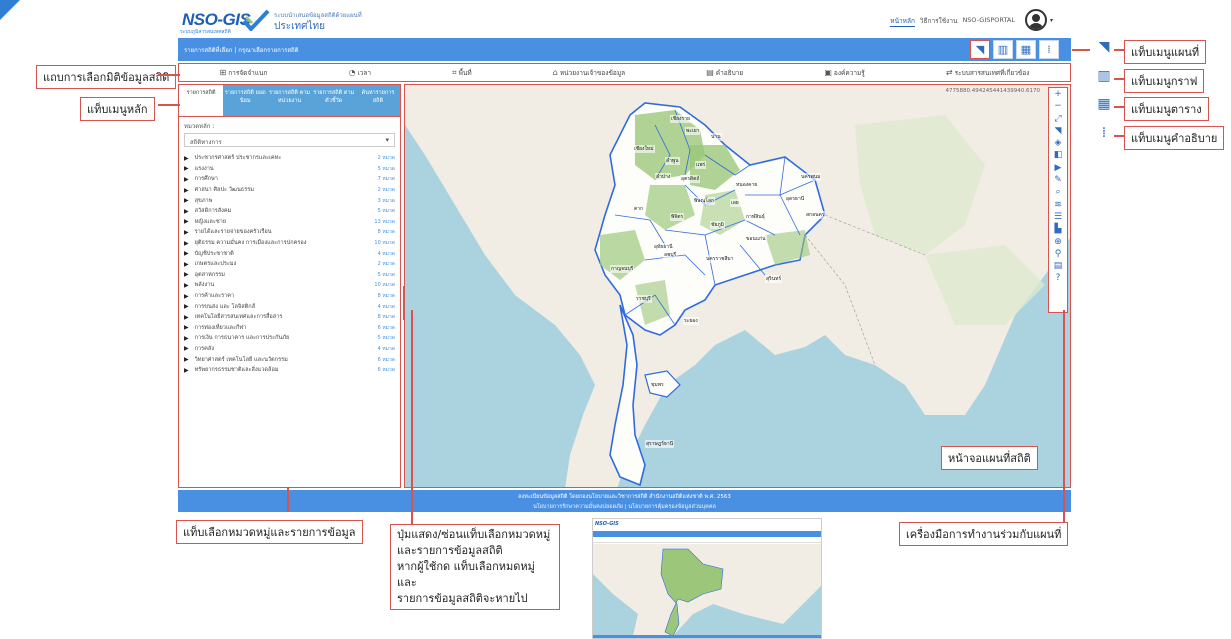 The image size is (1231, 639). What do you see at coordinates (386, 211) in the screenshot?
I see `category-count: 5 หมวด` at bounding box center [386, 211].